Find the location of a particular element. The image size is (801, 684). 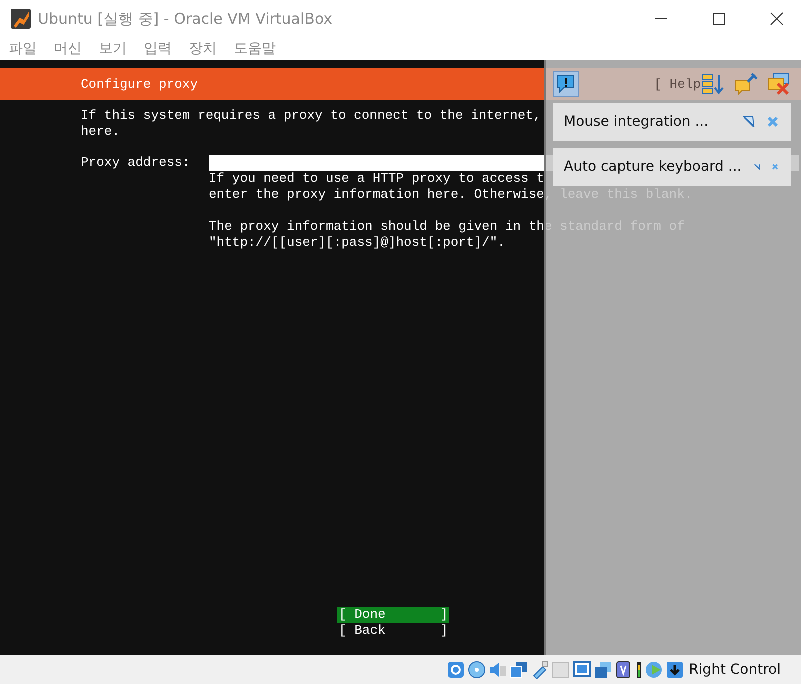

menu-item: 도움말 is located at coordinates (255, 49).